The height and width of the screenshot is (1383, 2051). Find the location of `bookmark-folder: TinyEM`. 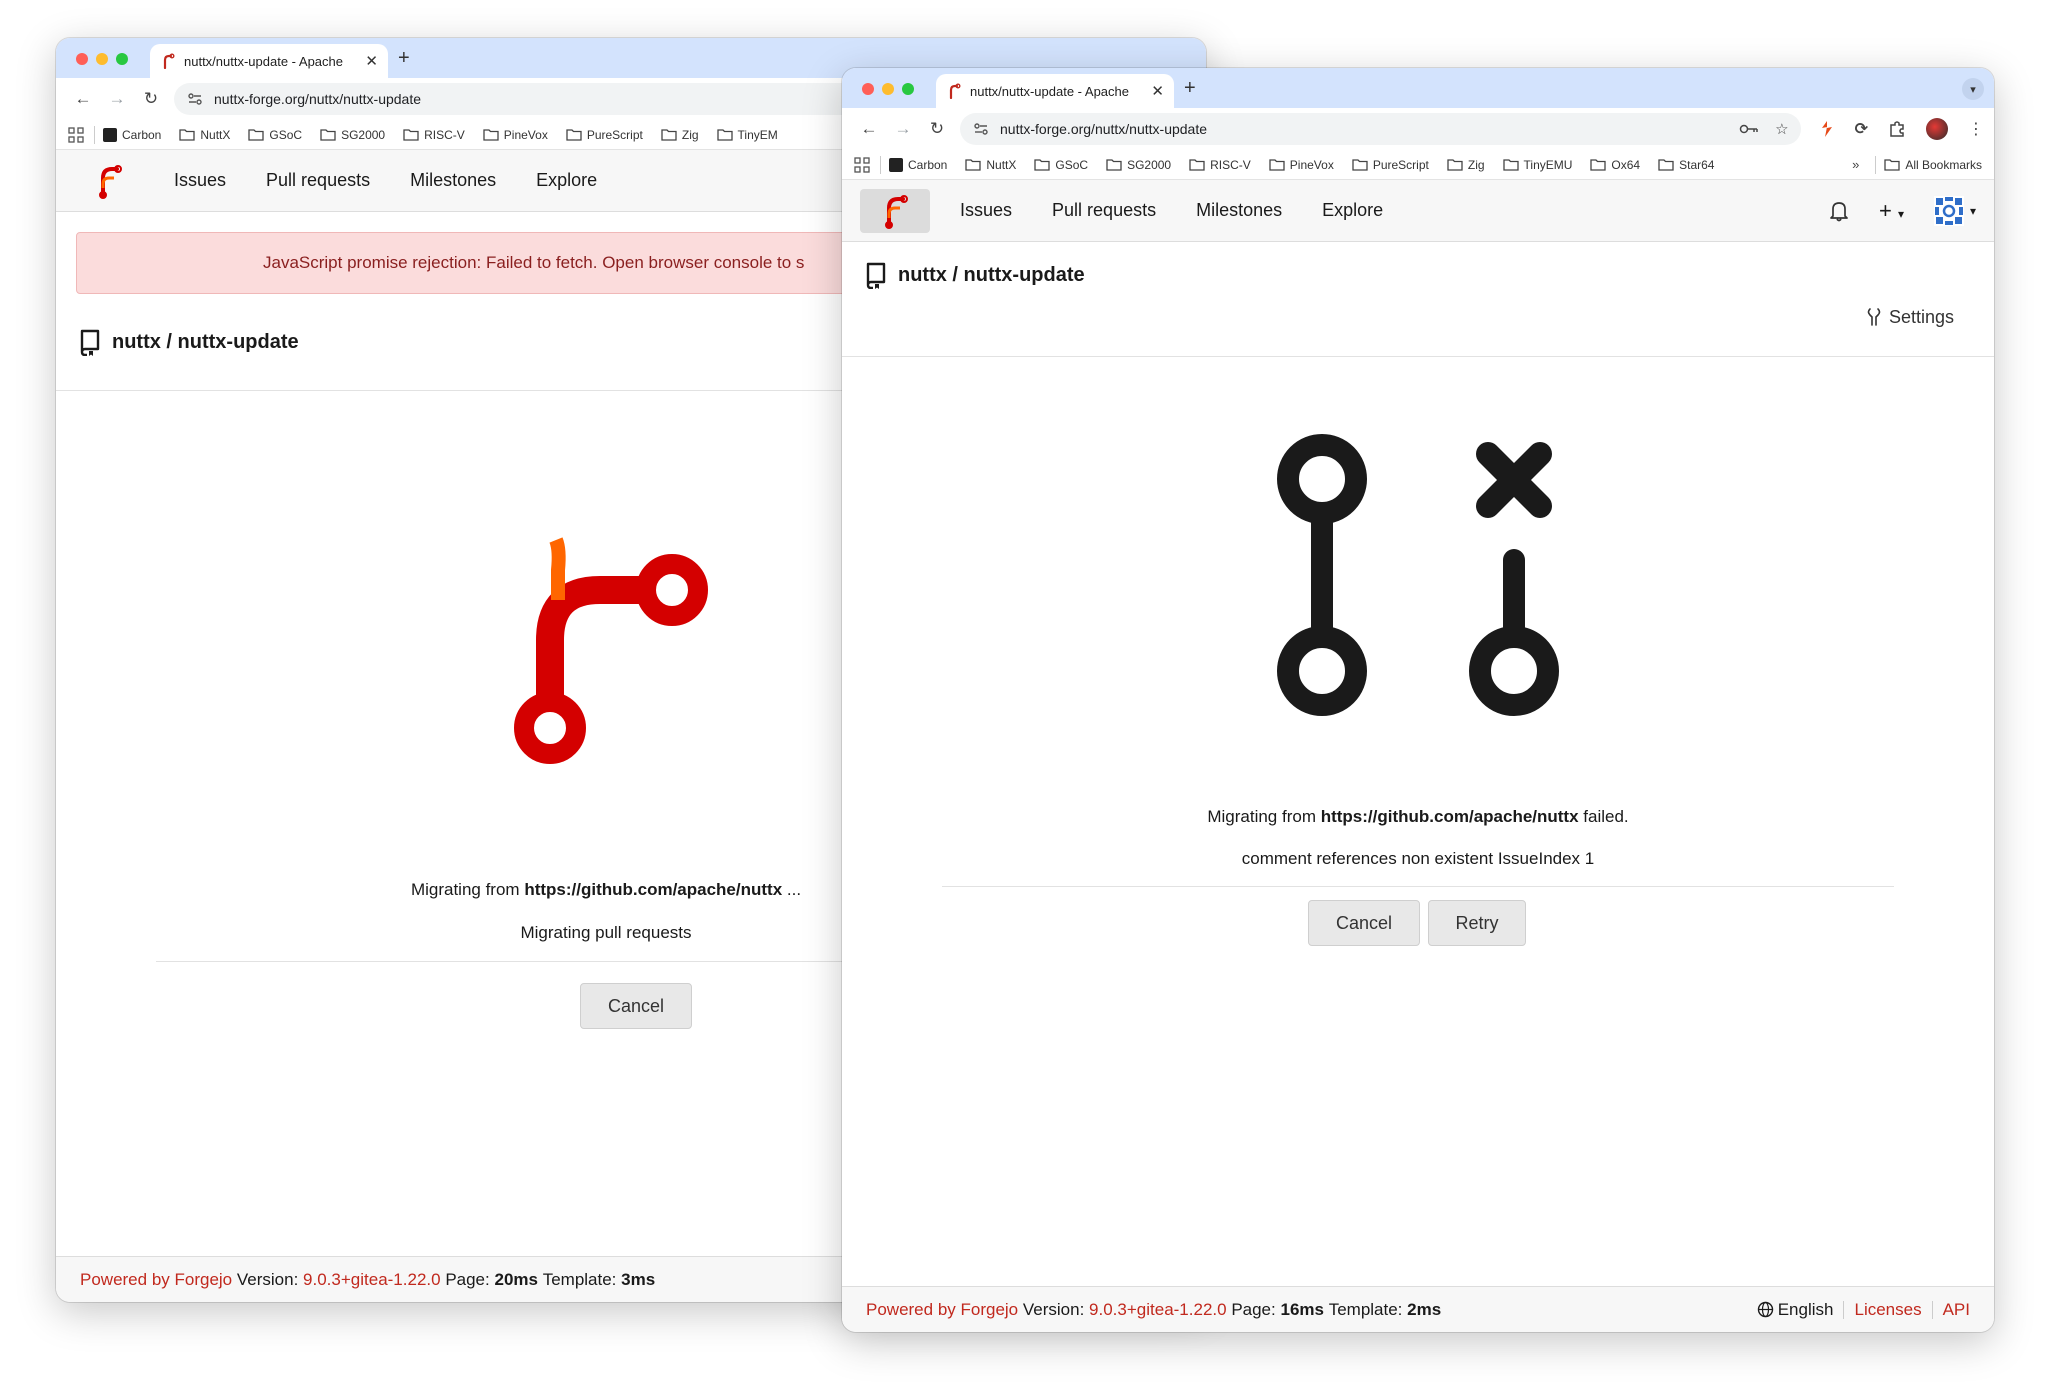

bookmark-folder: TinyEM is located at coordinates (747, 135).